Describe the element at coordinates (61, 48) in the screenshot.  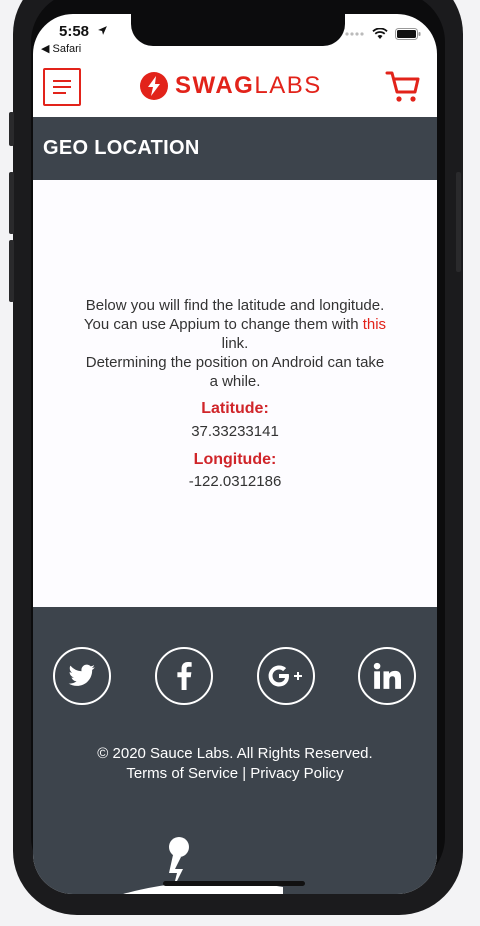
I see `back-to-safari-link: ◀ Safari` at that location.